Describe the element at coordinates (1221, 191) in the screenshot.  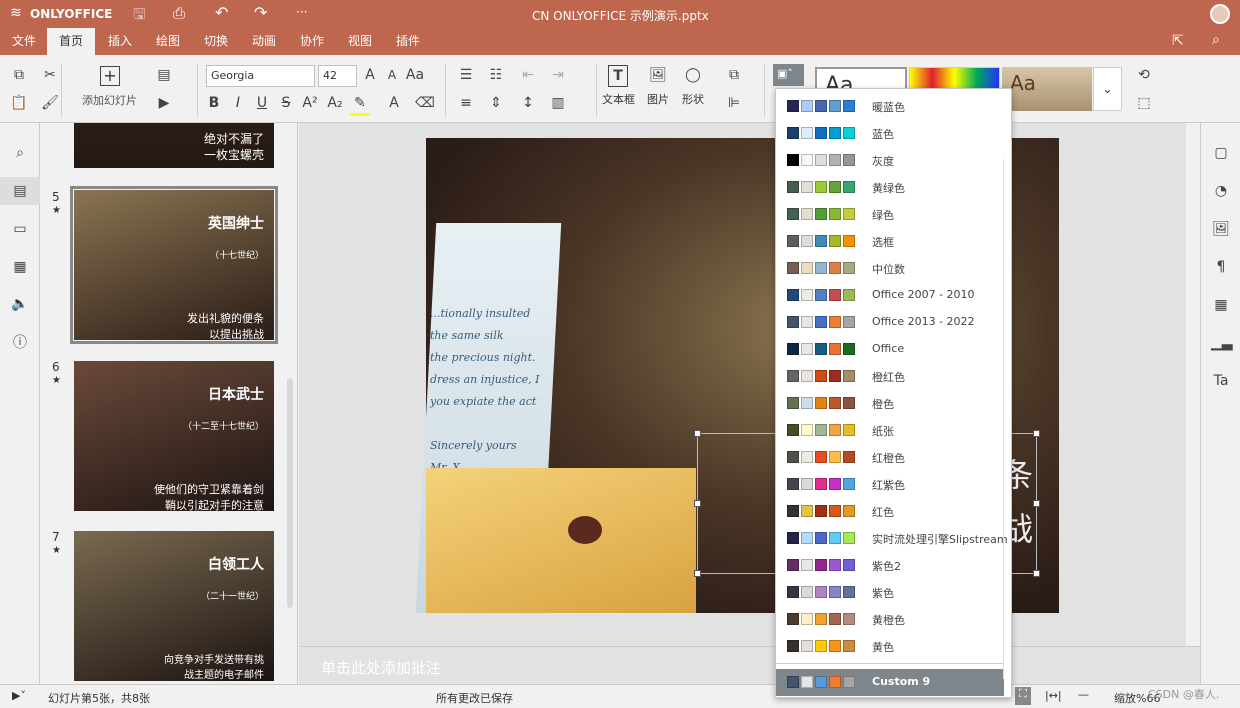
I see `shape-settings-icon: ◔` at that location.